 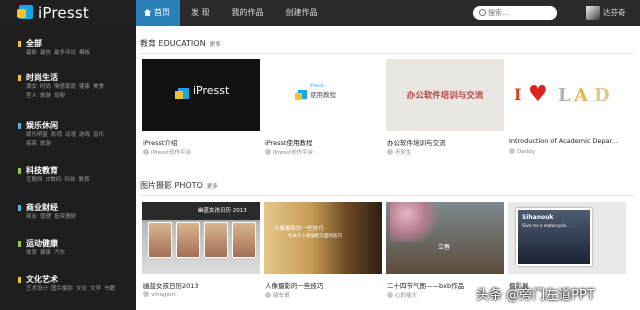 I want to click on home-icon, so click(x=147, y=12).